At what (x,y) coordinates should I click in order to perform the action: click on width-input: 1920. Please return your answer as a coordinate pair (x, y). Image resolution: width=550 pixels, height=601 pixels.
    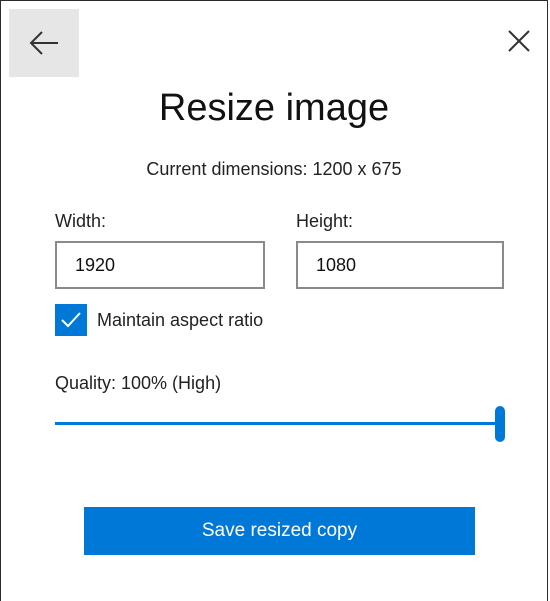
    Looking at the image, I should click on (160, 265).